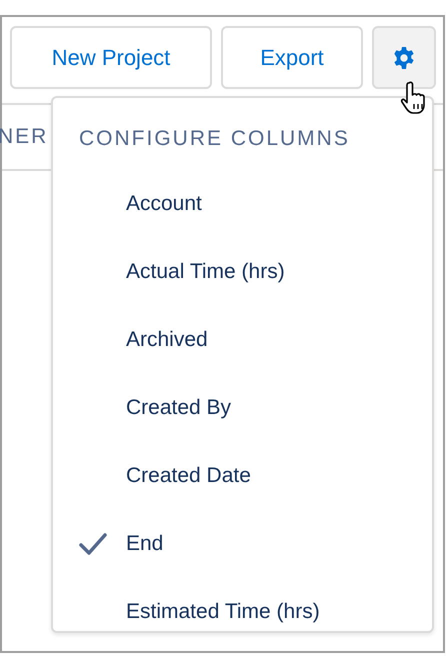 The image size is (446, 670). What do you see at coordinates (242, 408) in the screenshot?
I see `menu-item: Created By` at bounding box center [242, 408].